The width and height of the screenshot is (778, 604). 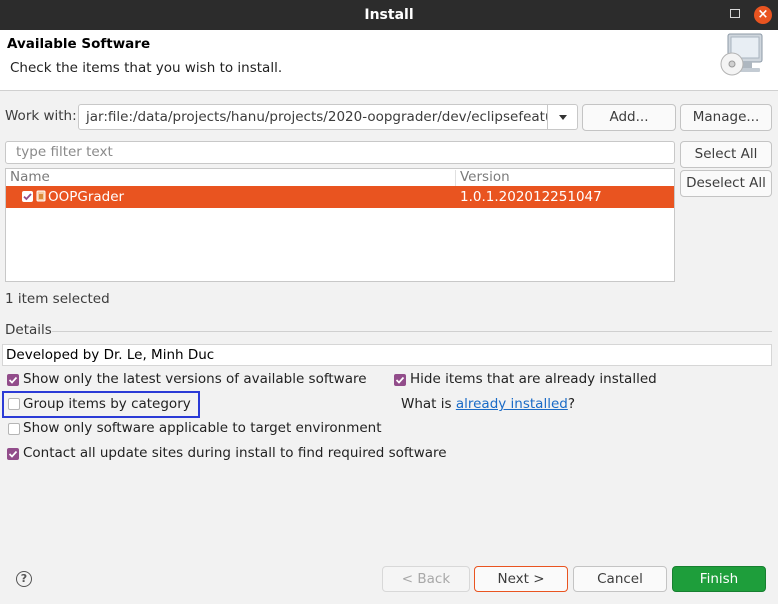 What do you see at coordinates (455, 178) in the screenshot?
I see `column-divider` at bounding box center [455, 178].